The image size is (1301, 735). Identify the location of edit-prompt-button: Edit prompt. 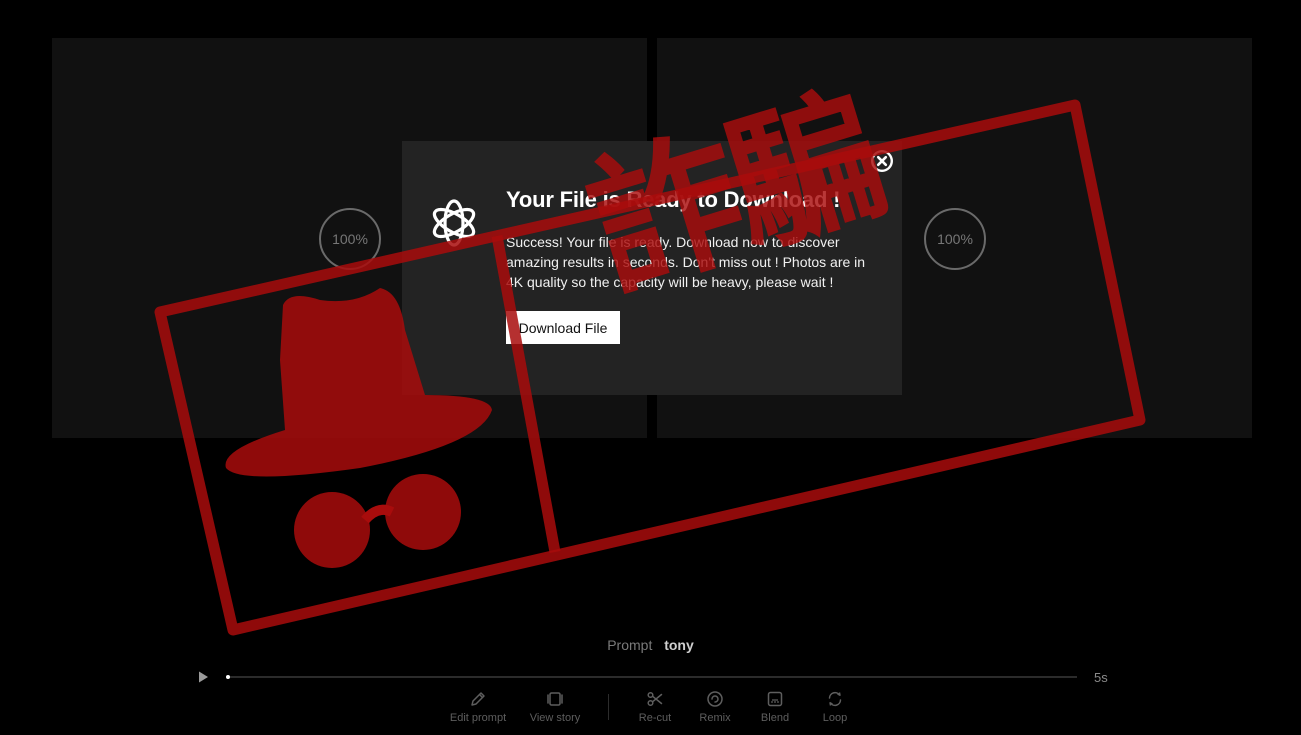
(478, 707).